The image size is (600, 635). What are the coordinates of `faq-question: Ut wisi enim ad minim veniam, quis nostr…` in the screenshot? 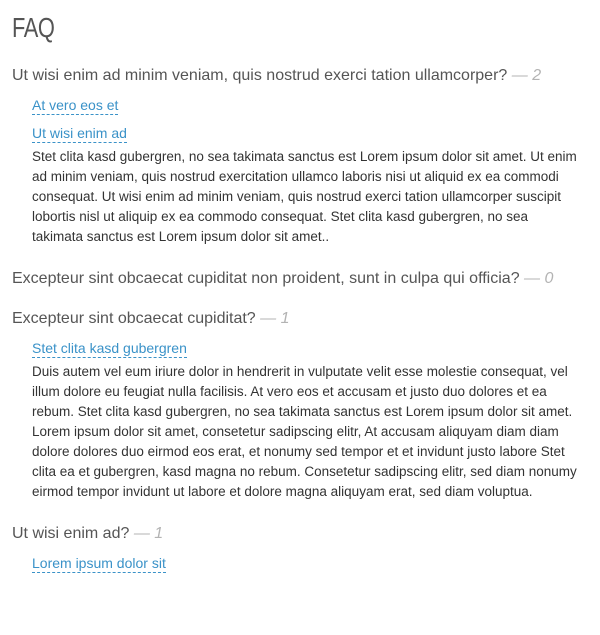 It's located at (300, 76).